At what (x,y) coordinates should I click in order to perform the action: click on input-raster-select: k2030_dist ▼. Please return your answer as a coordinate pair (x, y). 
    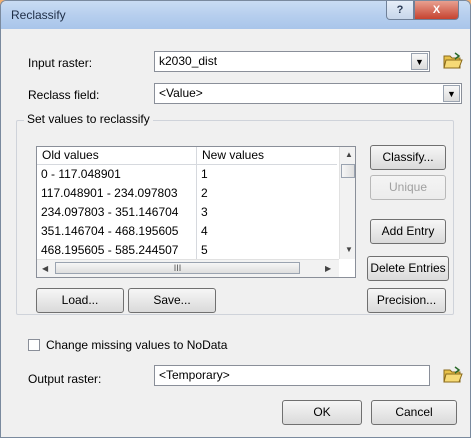
    Looking at the image, I should click on (292, 61).